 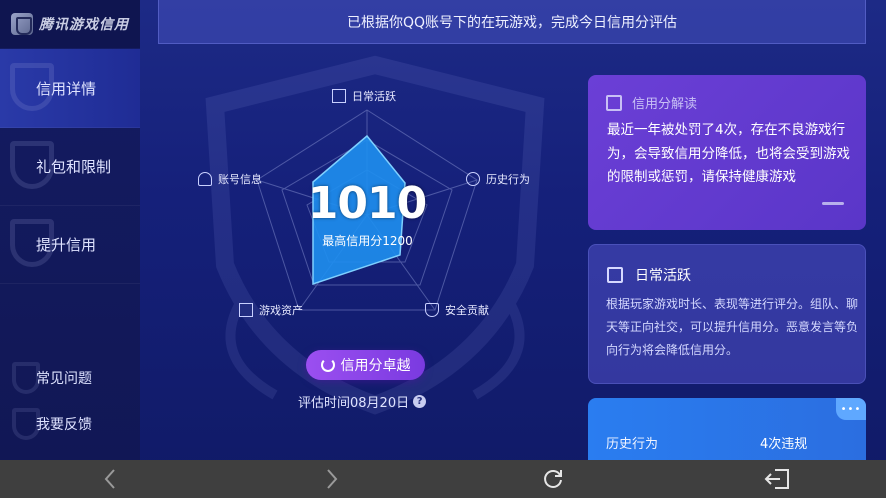 I want to click on radar-axis-assets: 游戏资产, so click(x=271, y=310).